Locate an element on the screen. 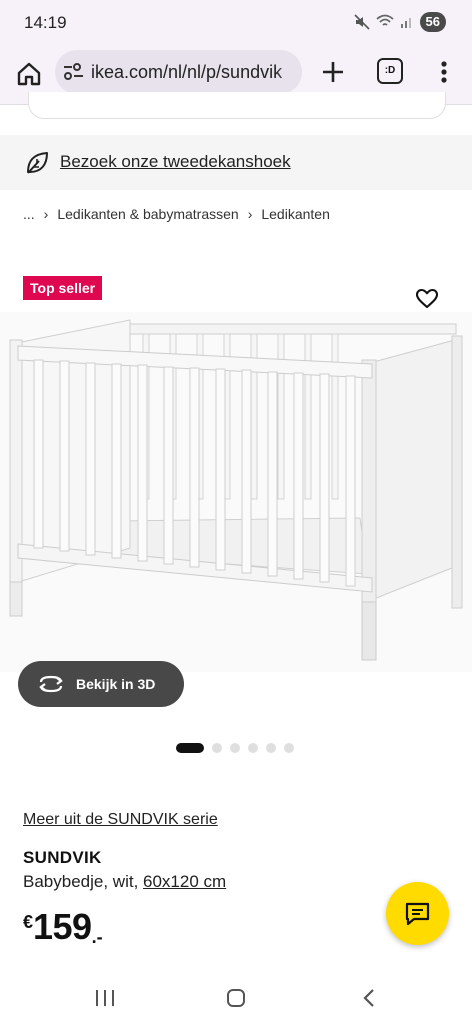  breadcrumb-item-cribs: Ledikanten is located at coordinates (295, 214).